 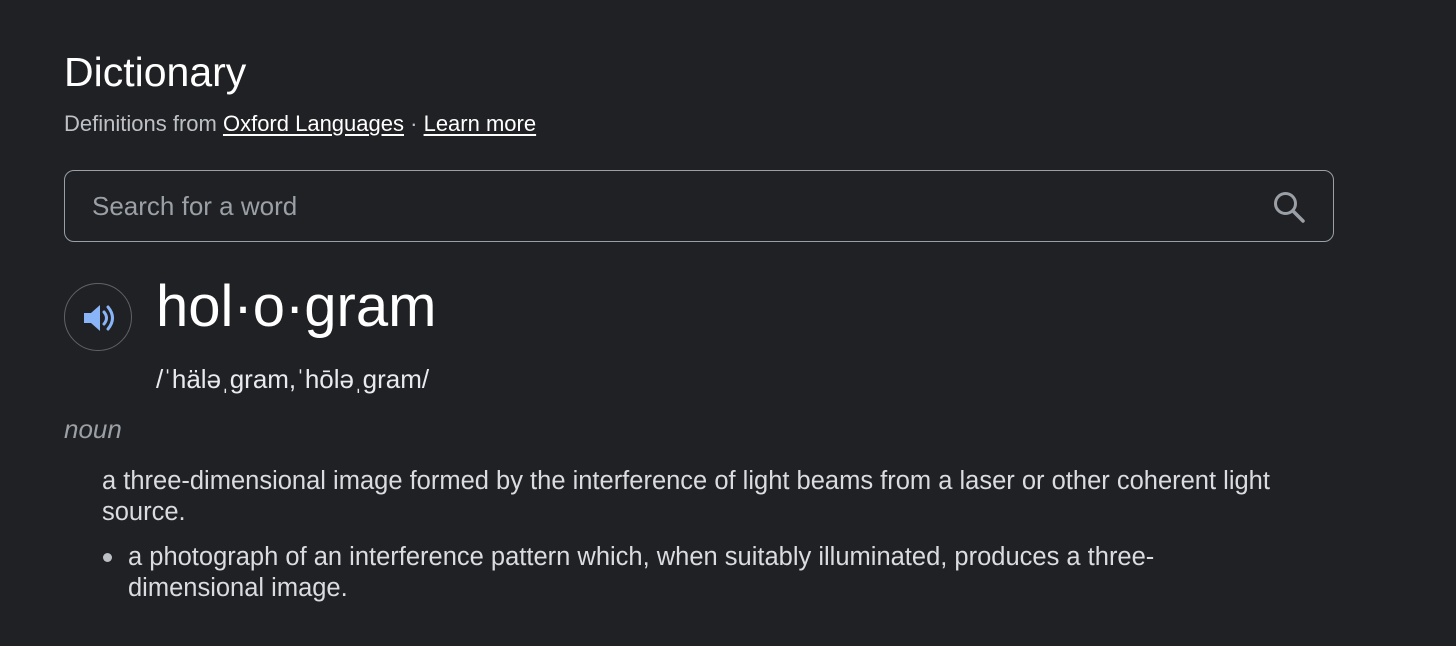 I want to click on dictionary-title: Dictionary, so click(x=155, y=72).